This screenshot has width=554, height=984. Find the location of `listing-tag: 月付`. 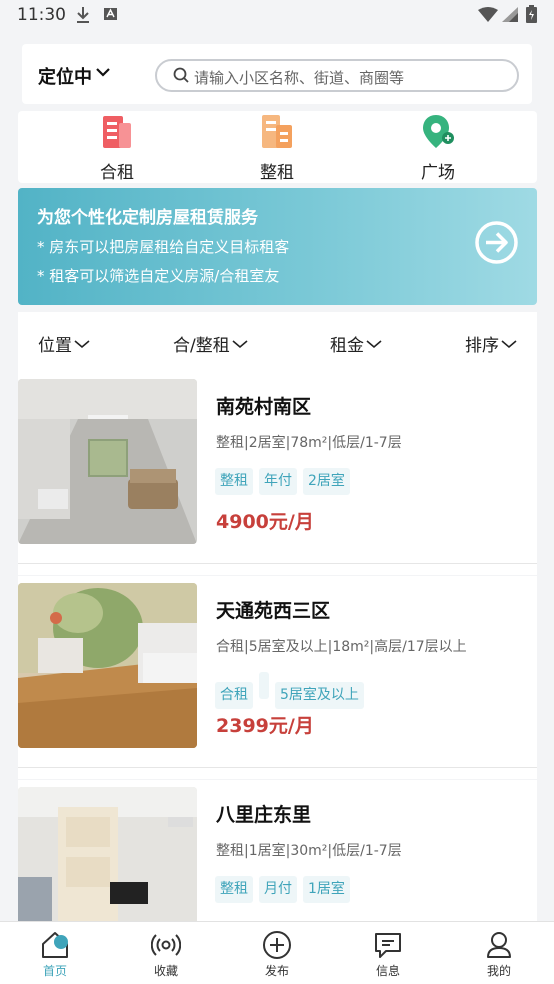

listing-tag: 月付 is located at coordinates (278, 889).